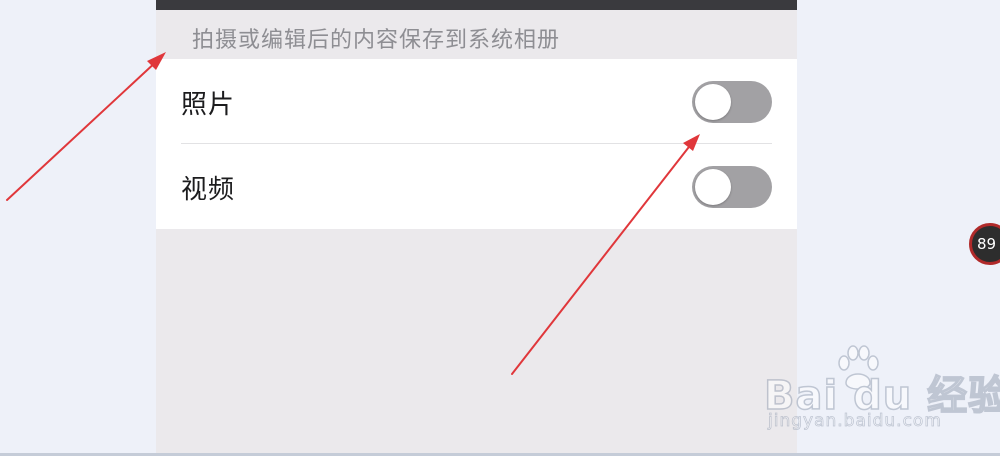  Describe the element at coordinates (208, 190) in the screenshot. I see `row-label-video: 视频` at that location.